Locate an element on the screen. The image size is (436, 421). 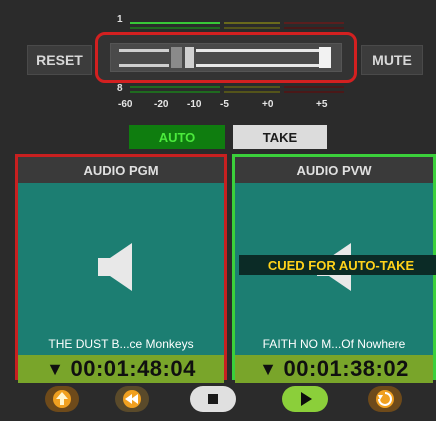
replay-button is located at coordinates (385, 399).